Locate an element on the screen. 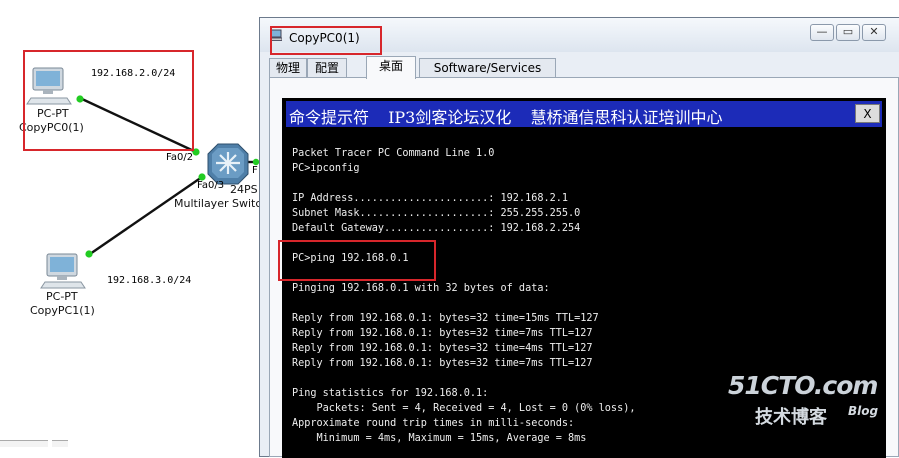 The height and width of the screenshot is (458, 899). watermark-sub: 技术博客 is located at coordinates (791, 417).